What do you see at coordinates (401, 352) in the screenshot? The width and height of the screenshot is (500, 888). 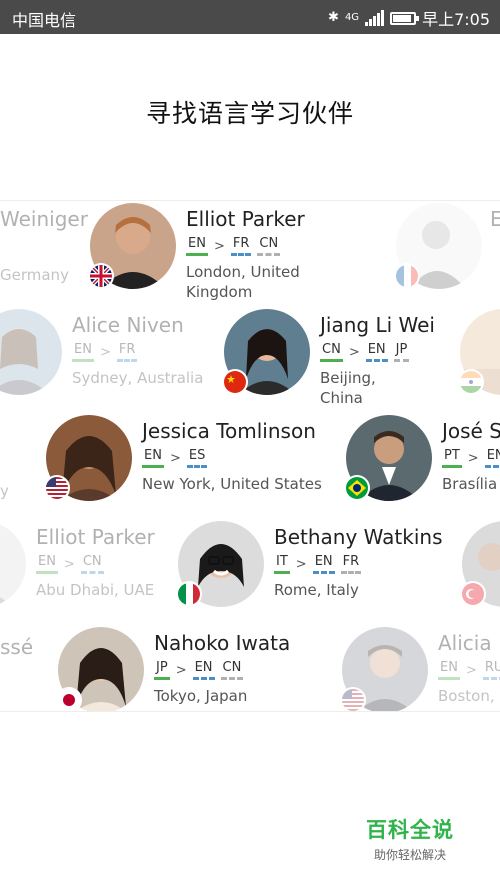 I see `learning-language: JP` at bounding box center [401, 352].